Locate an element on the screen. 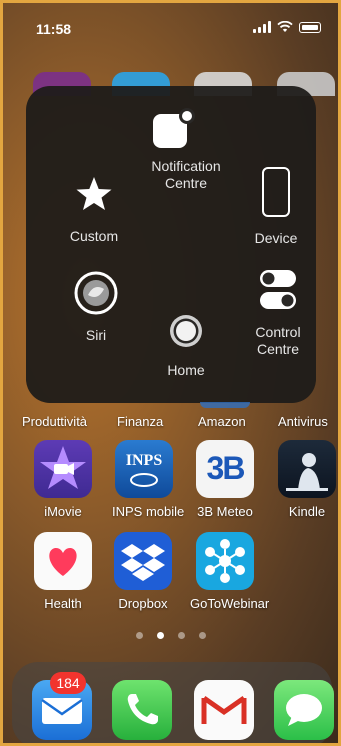  app-label: Kindle is located at coordinates (307, 511).